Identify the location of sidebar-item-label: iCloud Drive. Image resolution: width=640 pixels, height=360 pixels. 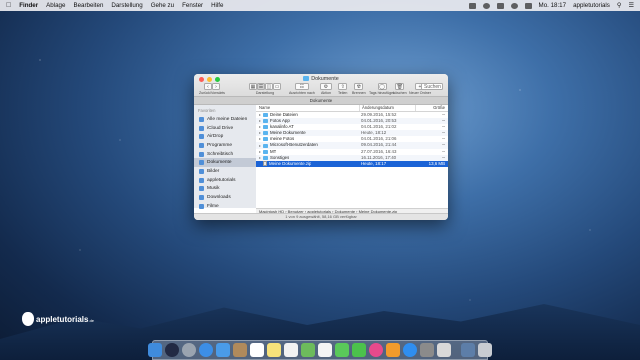
(220, 128).